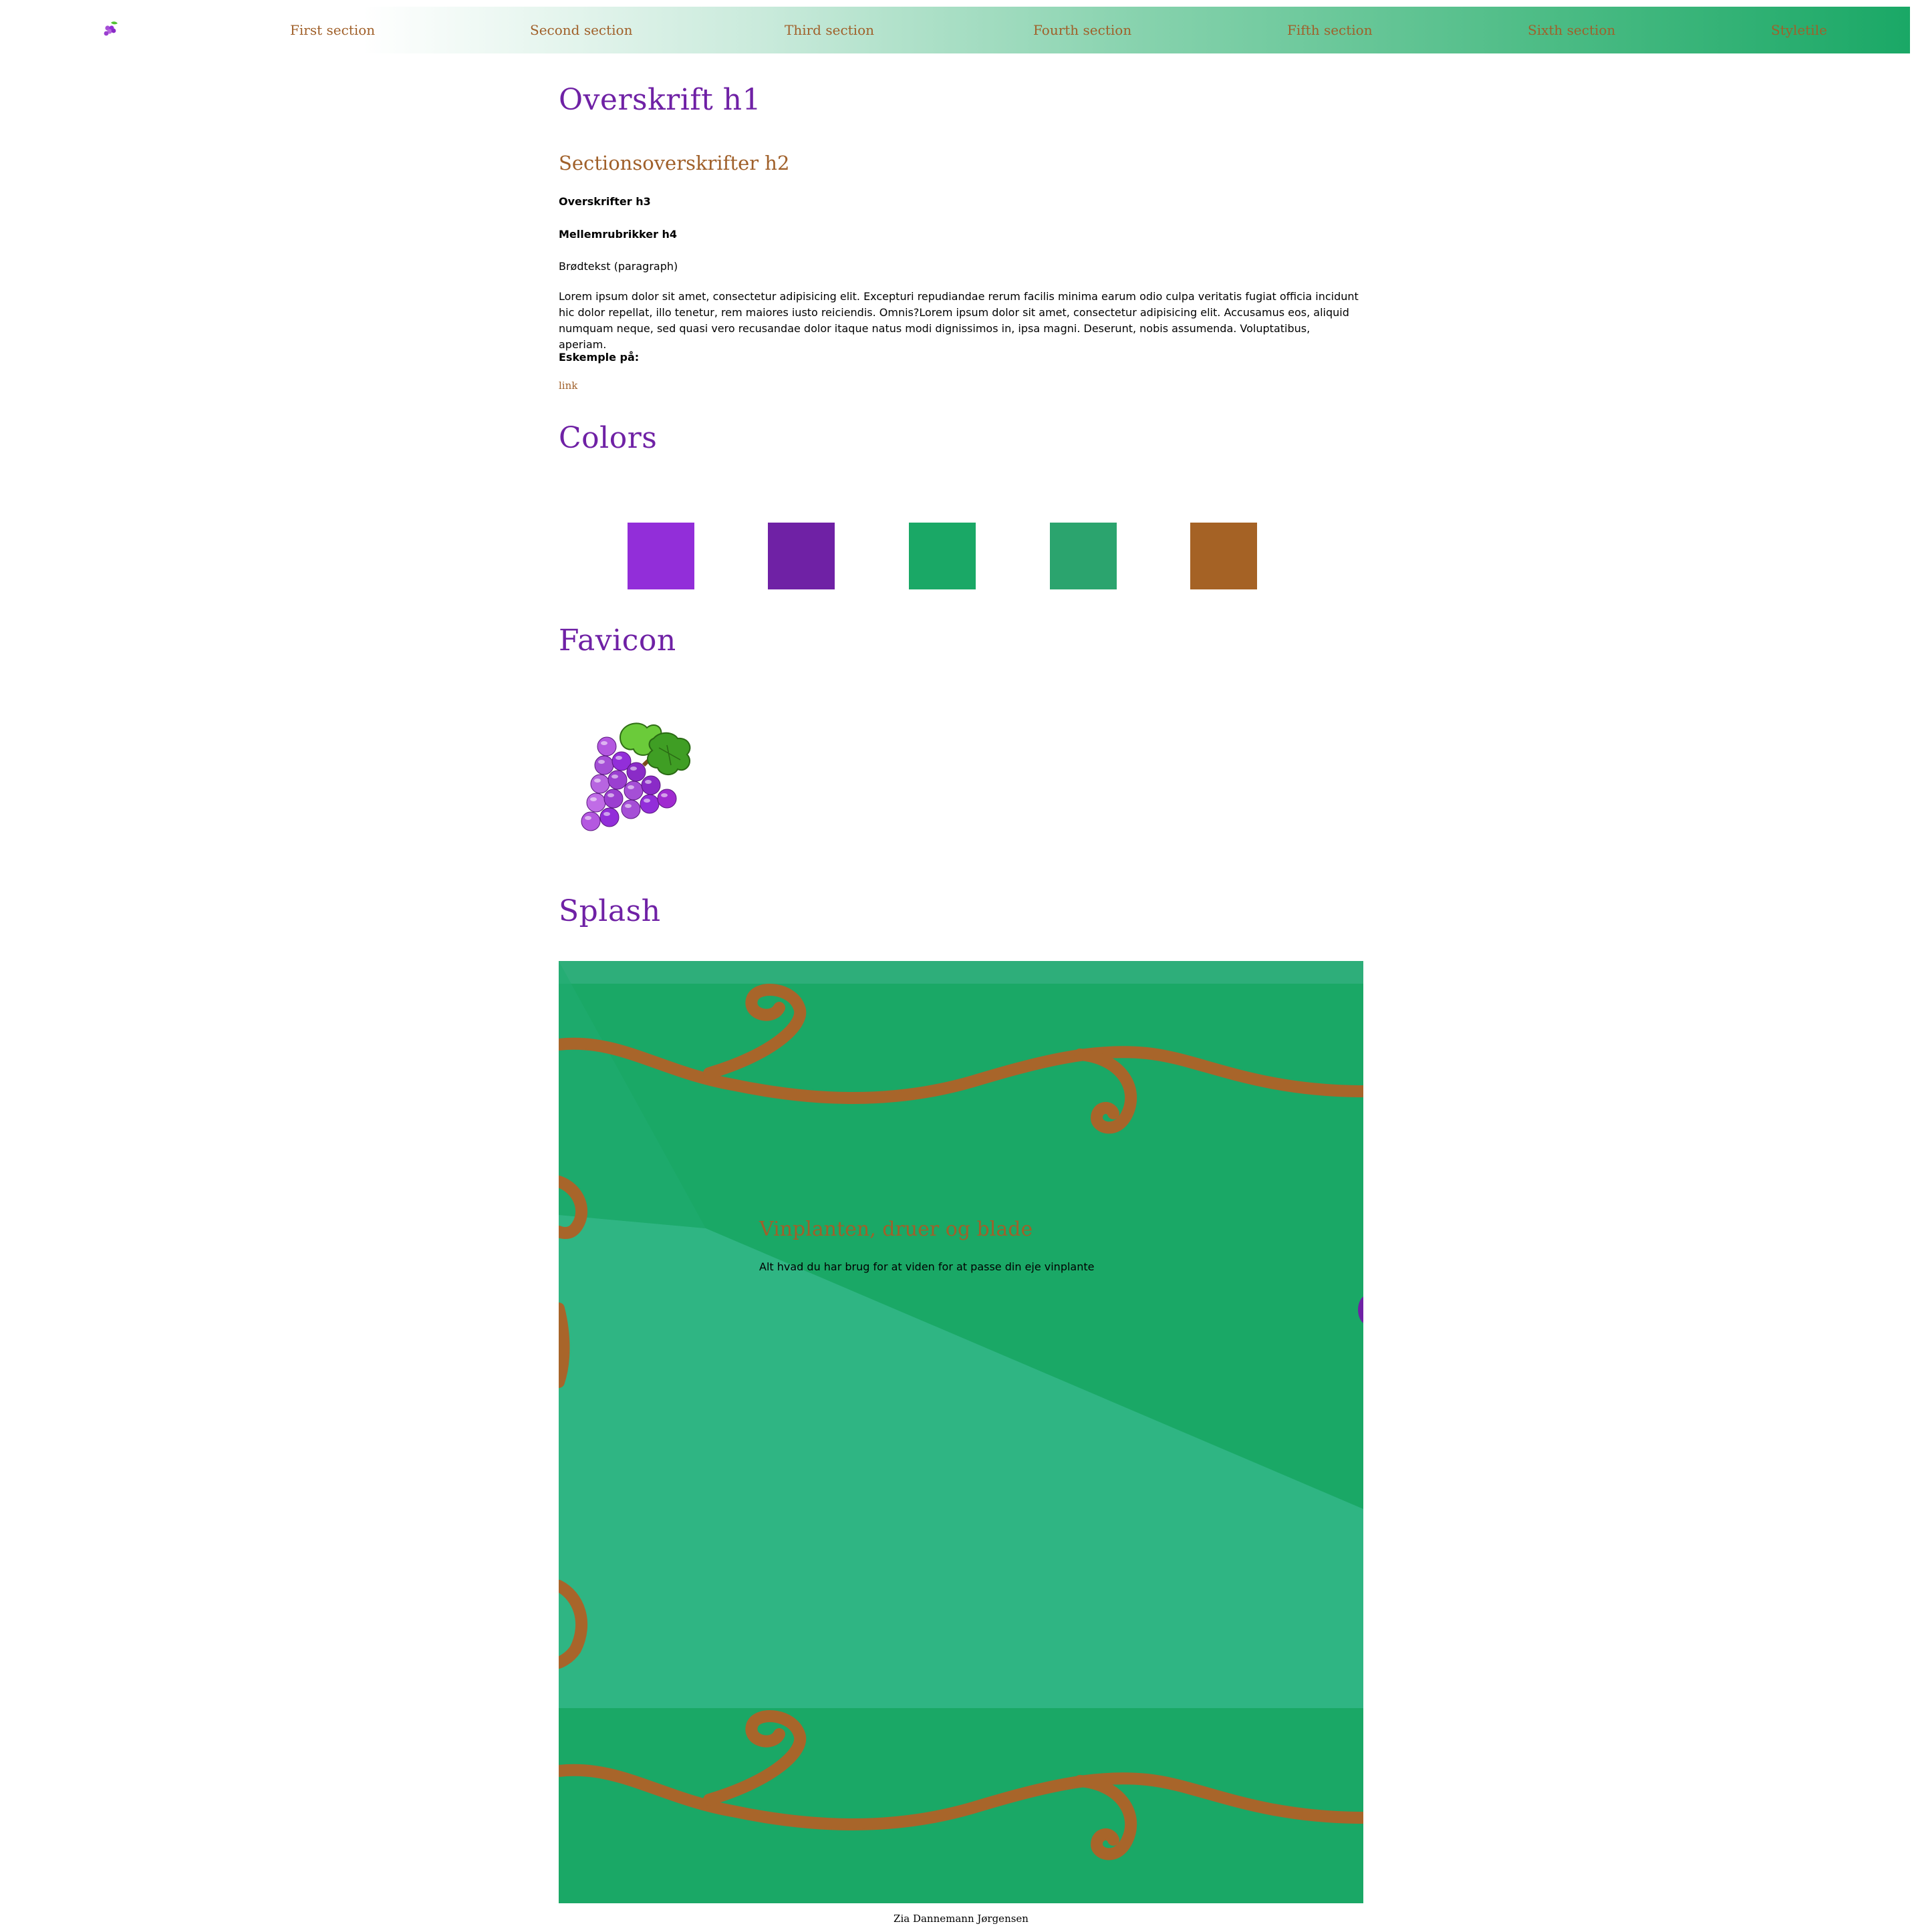 The image size is (1916, 1932). Describe the element at coordinates (618, 266) in the screenshot. I see `paragraph-label: Brødtekst (paragraph)` at that location.